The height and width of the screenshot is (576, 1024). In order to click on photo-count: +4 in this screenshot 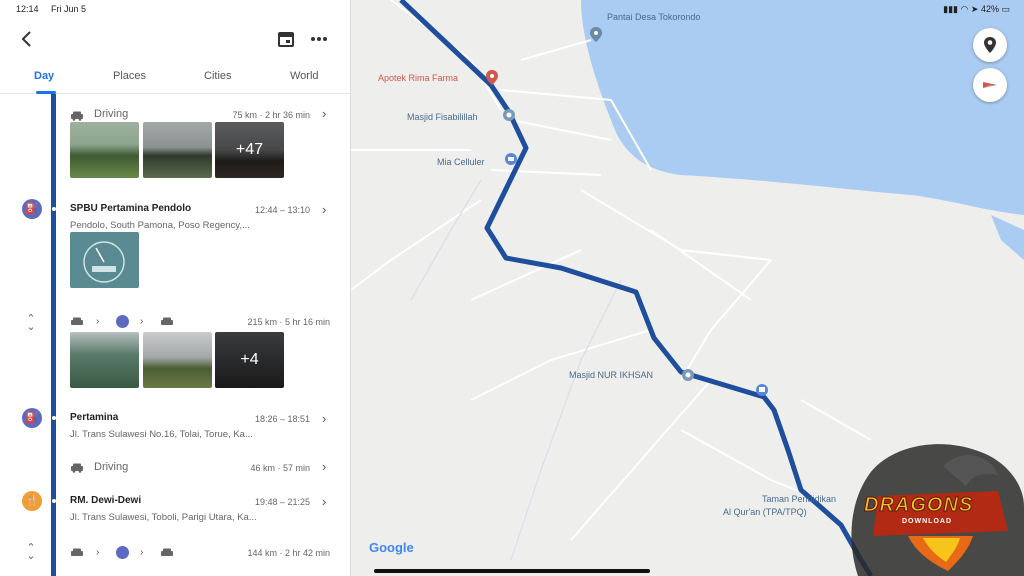, I will do `click(249, 360)`.